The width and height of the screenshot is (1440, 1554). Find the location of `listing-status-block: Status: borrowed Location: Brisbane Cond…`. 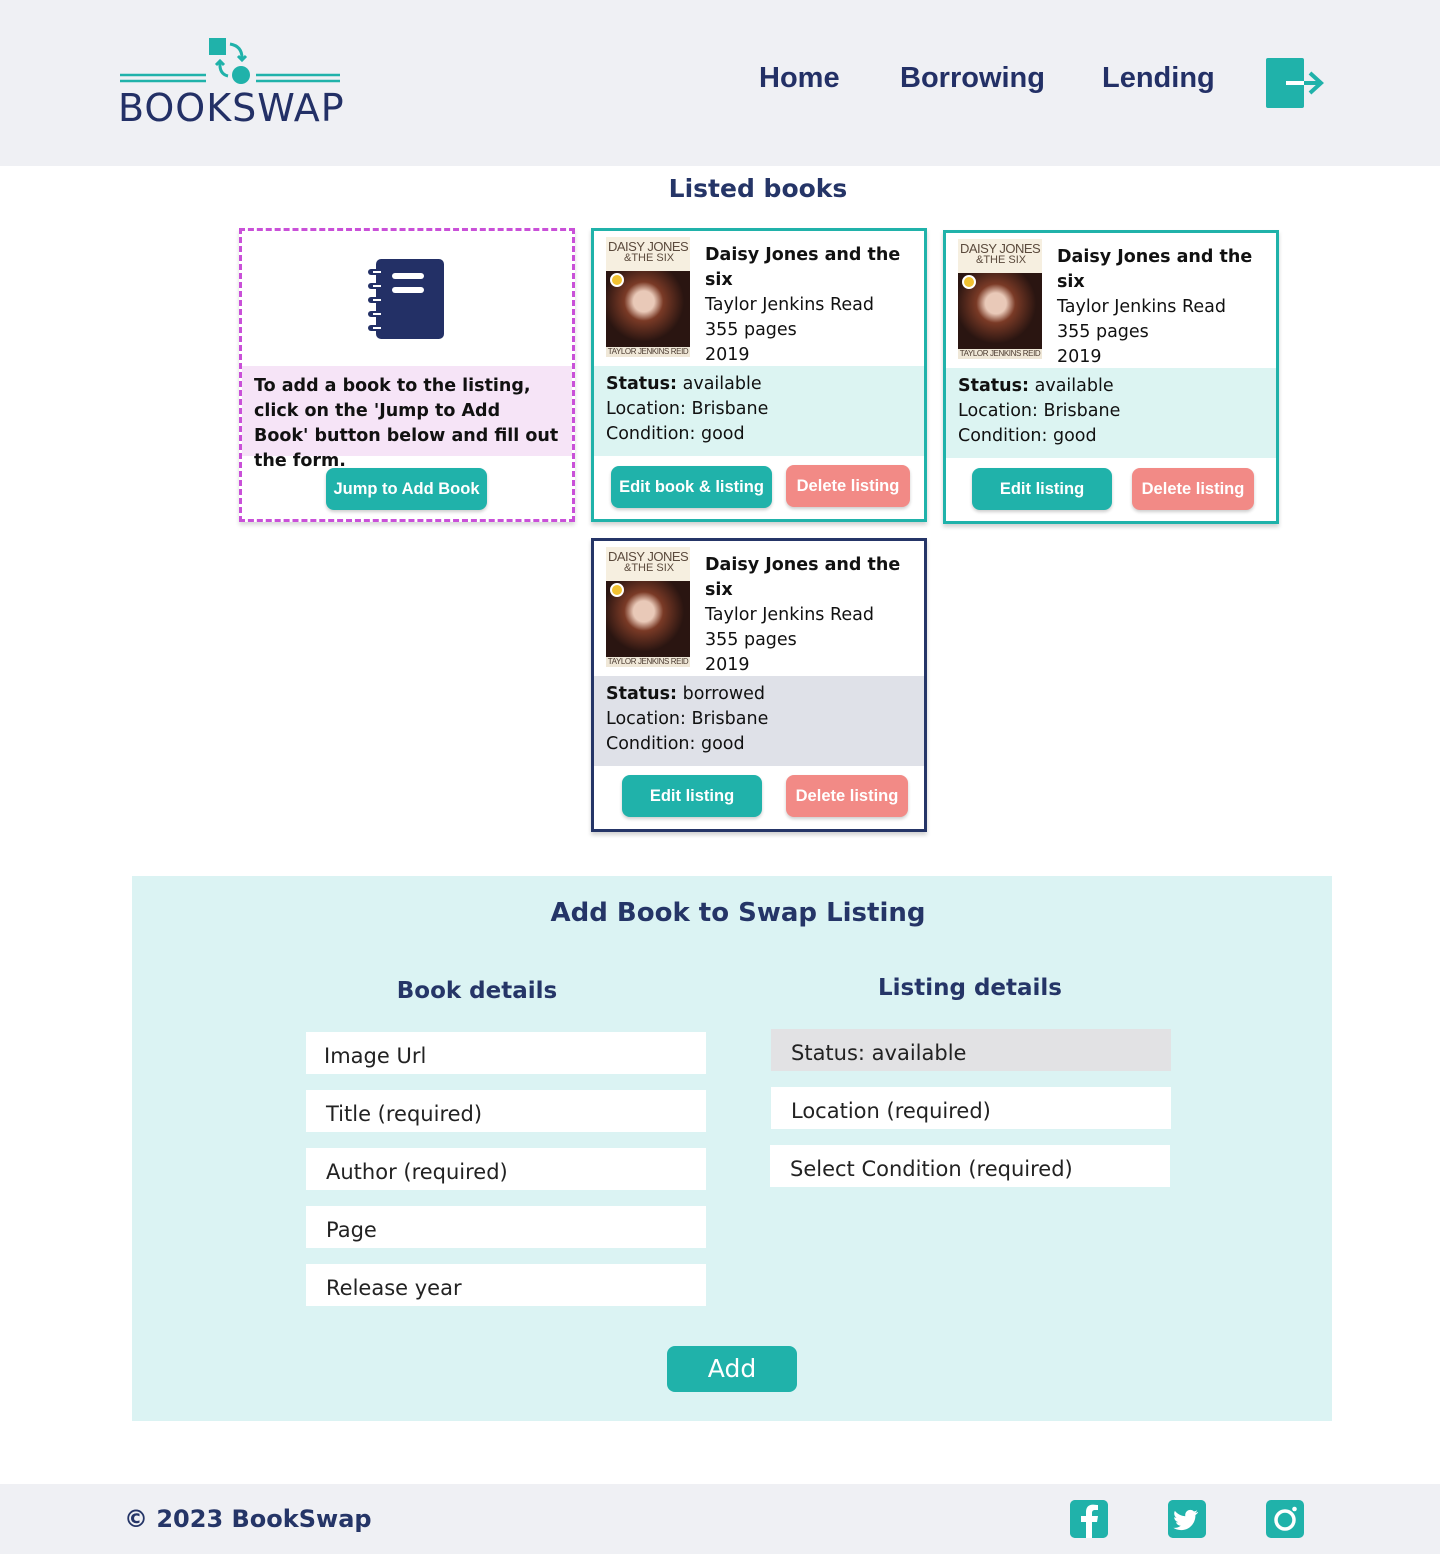

listing-status-block: Status: borrowed Location: Brisbane Cond… is located at coordinates (759, 721).